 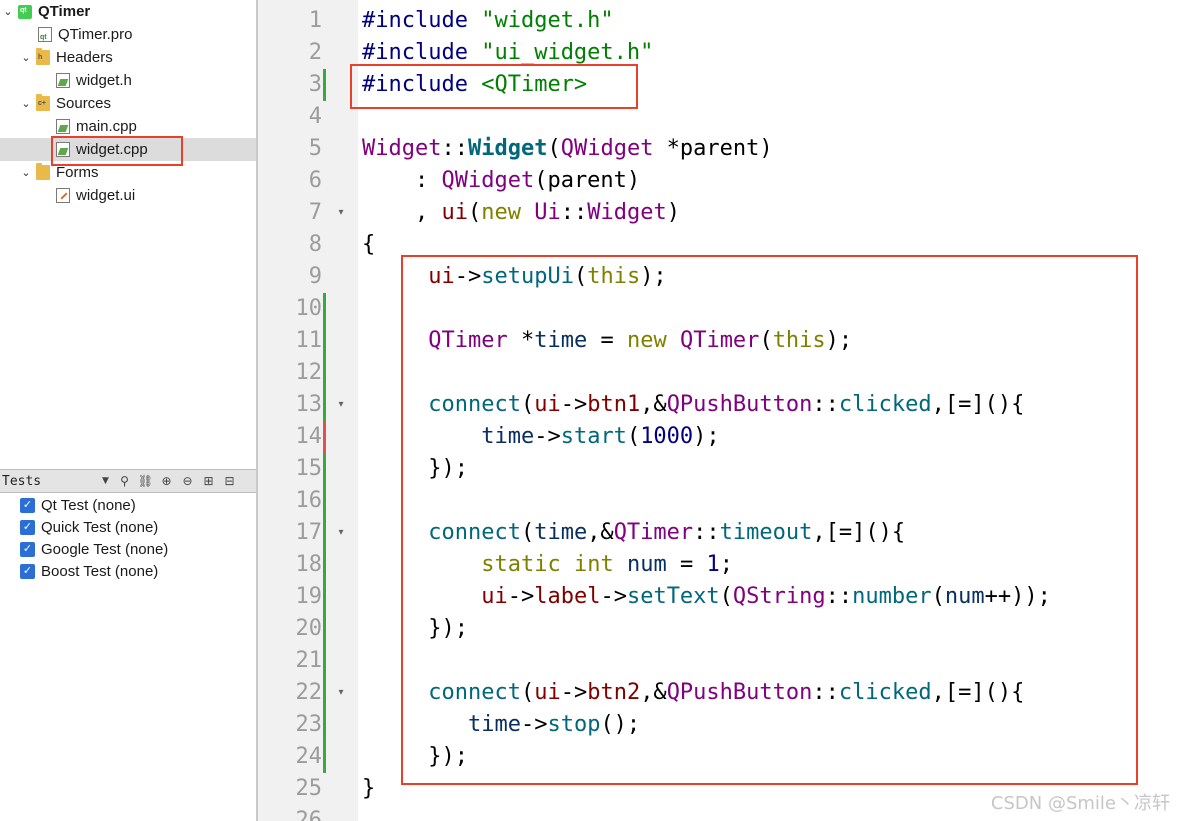 I want to click on code-token: "widget.h", so click(x=547, y=20).